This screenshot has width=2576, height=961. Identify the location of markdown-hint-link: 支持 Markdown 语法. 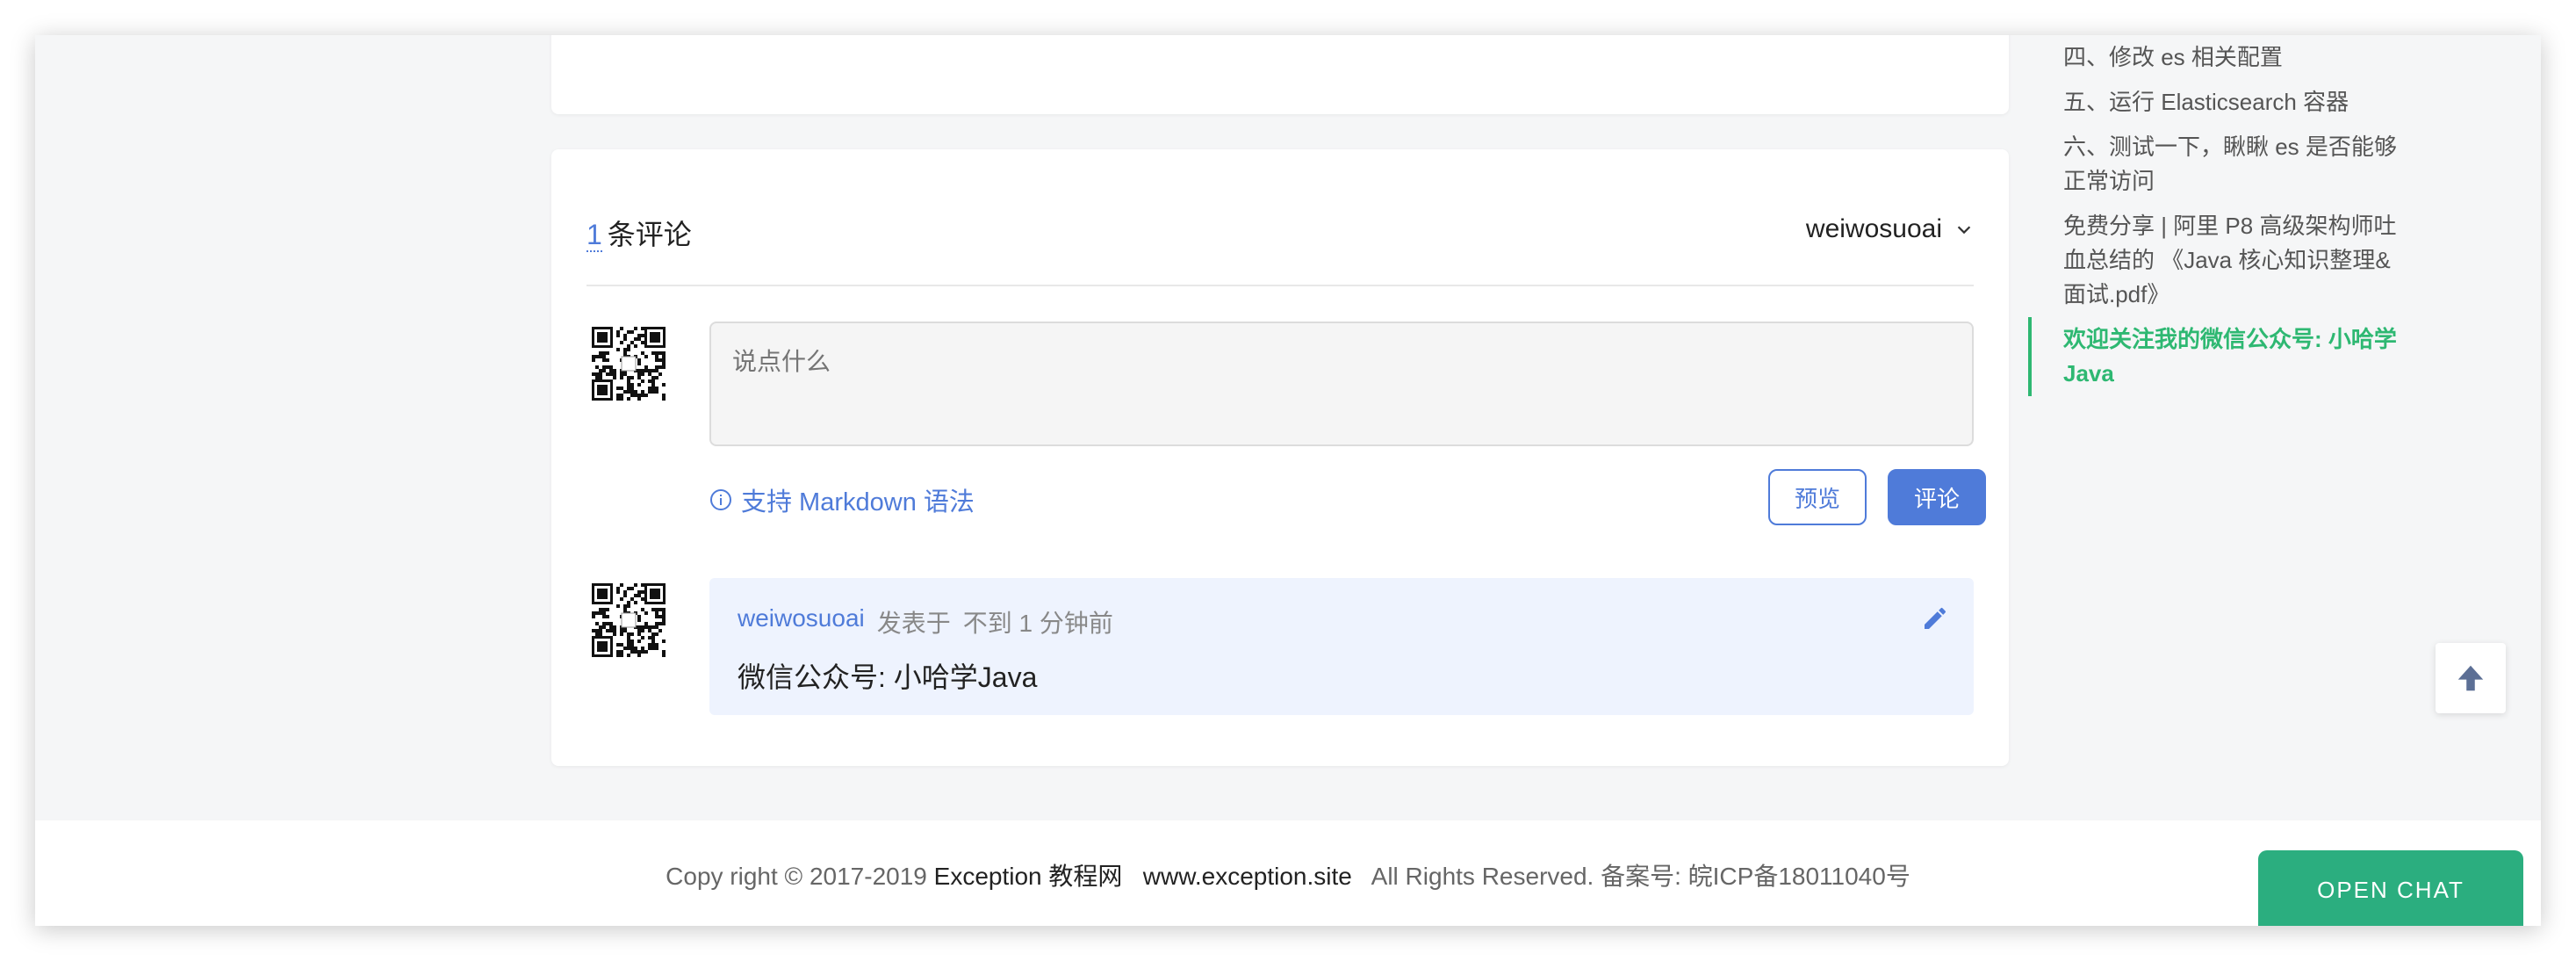
(842, 499).